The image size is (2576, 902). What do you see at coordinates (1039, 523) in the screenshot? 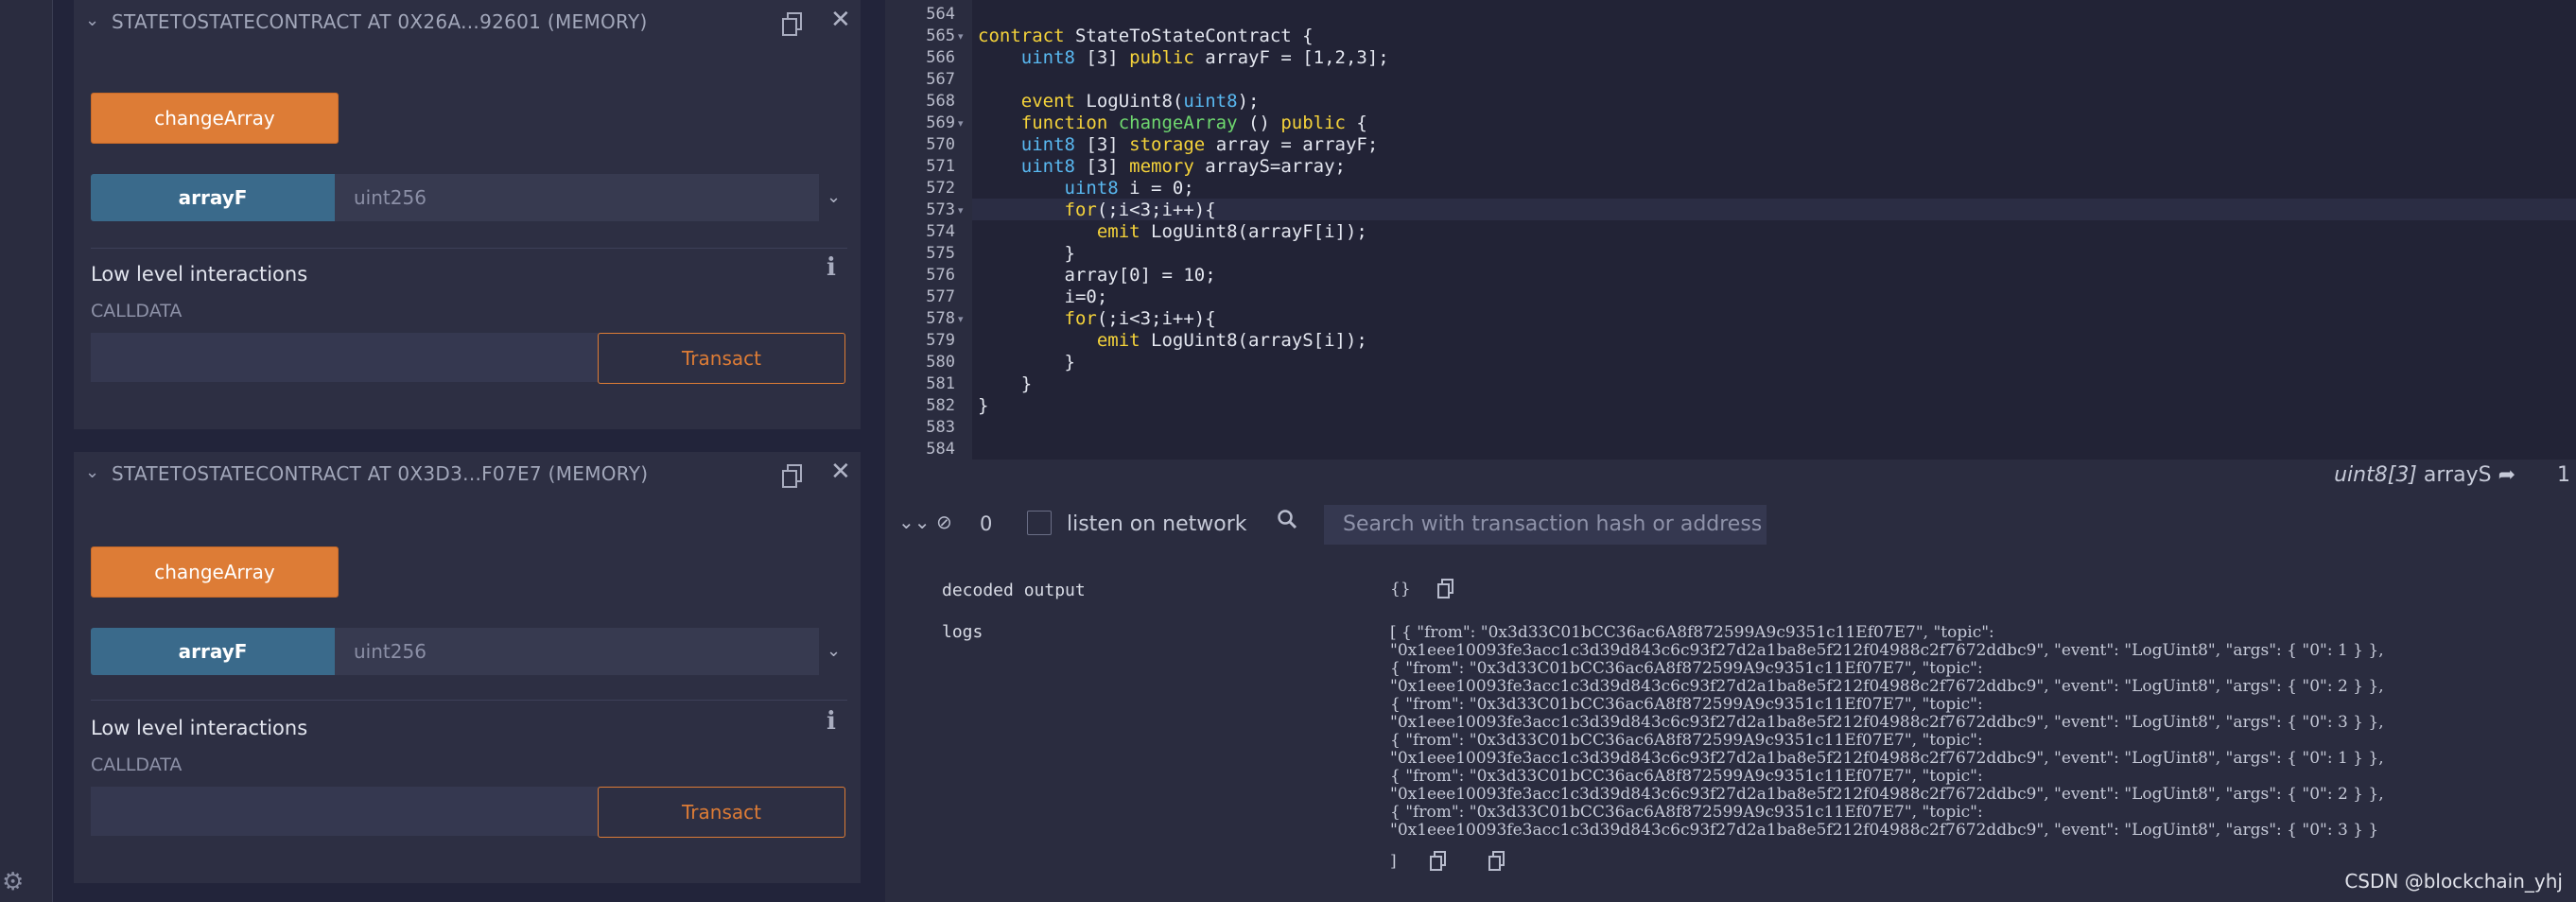
I see `listen-on-network-checkbox` at bounding box center [1039, 523].